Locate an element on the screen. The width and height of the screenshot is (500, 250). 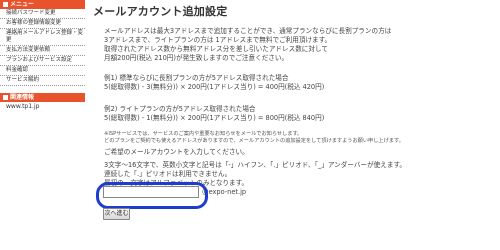
intro-line: 3アドレスまで、ライトプランの方は 1アドレスまで無料でご利用頂けます。 is located at coordinates (218, 40).